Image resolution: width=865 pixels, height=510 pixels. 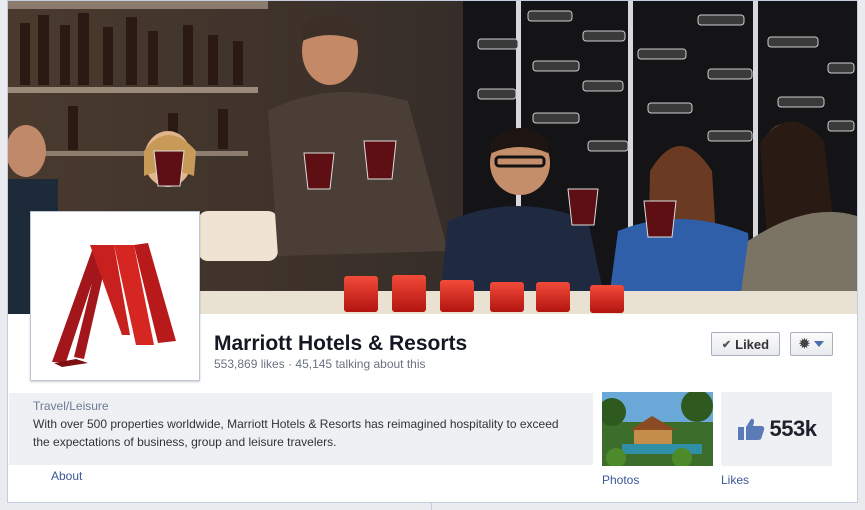 What do you see at coordinates (750, 429) in the screenshot?
I see `thumbs-up-icon` at bounding box center [750, 429].